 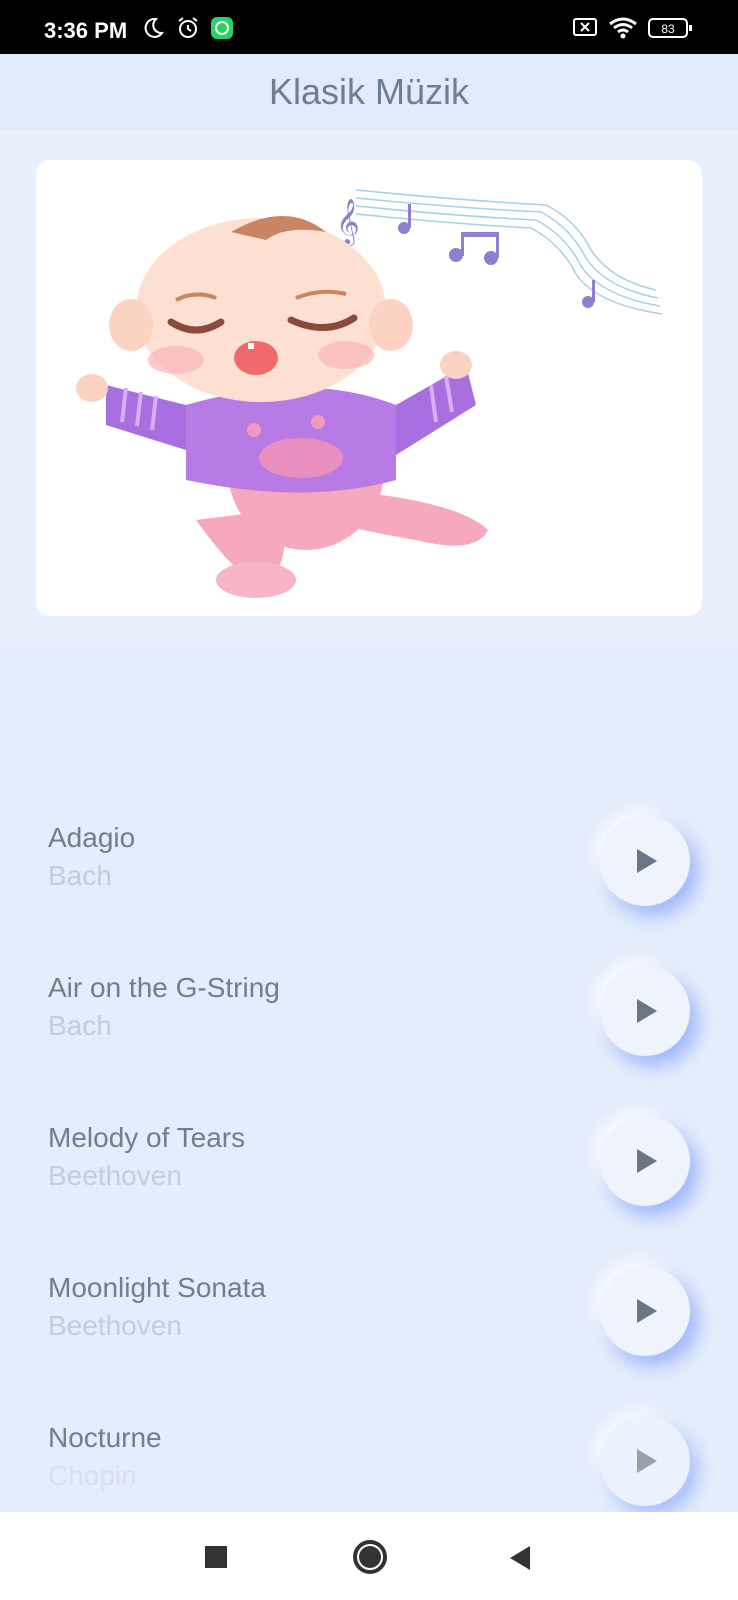 I want to click on alarm-icon, so click(x=188, y=30).